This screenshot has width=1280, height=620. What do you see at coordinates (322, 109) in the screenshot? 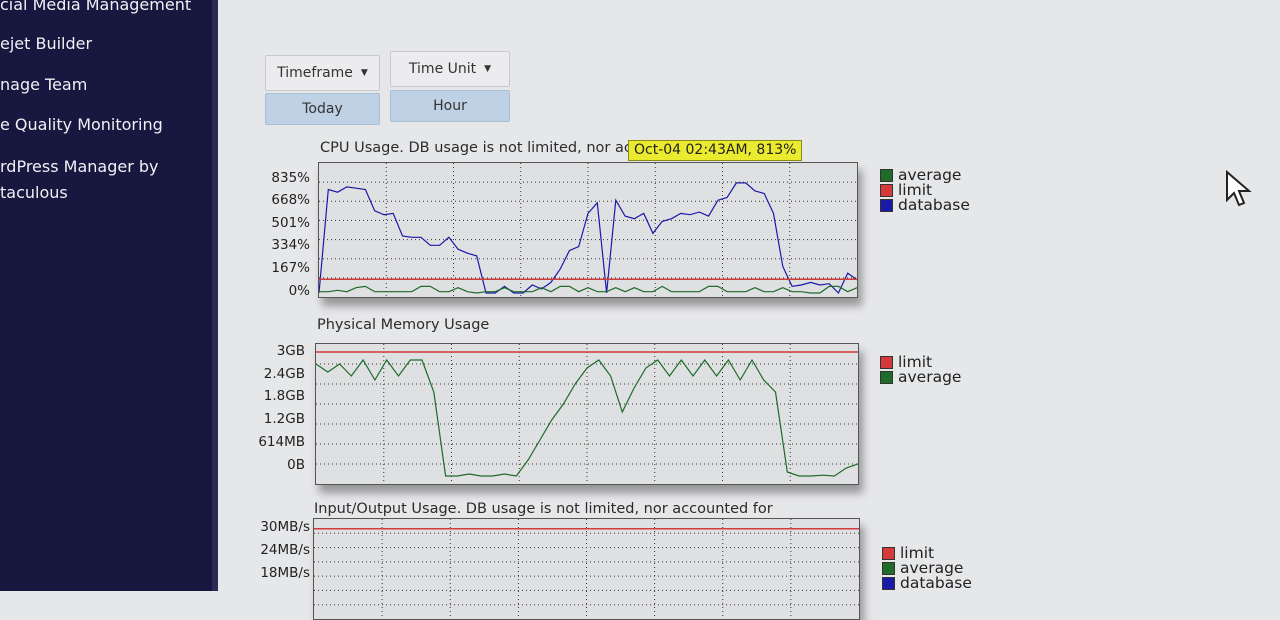
I see `today-button: Today` at bounding box center [322, 109].